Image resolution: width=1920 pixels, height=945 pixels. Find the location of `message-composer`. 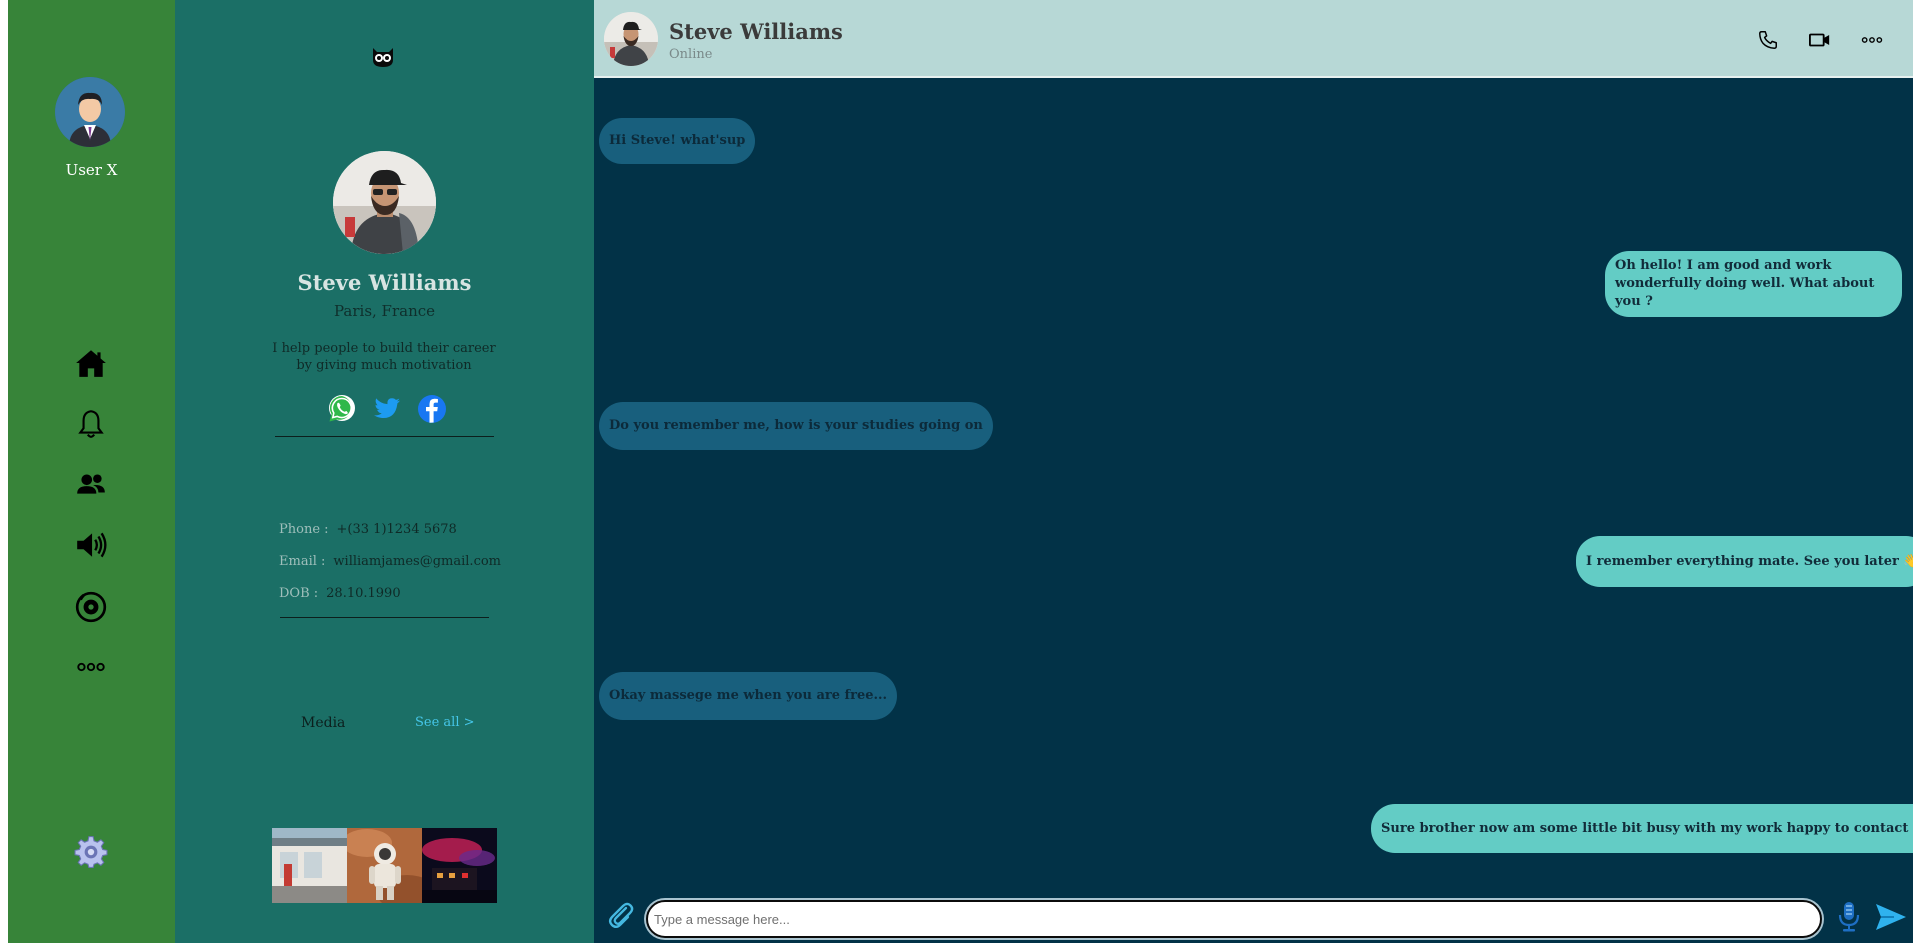

message-composer is located at coordinates (1253, 915).